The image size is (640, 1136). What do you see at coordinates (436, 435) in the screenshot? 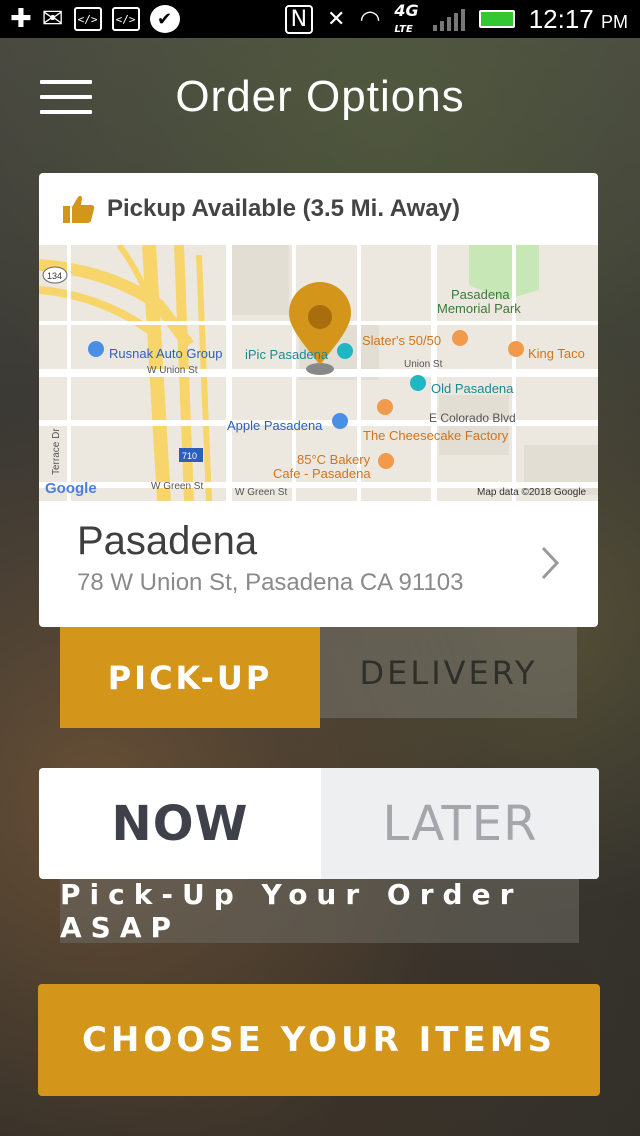
I see `svg-text: The Cheesecake Factory` at bounding box center [436, 435].